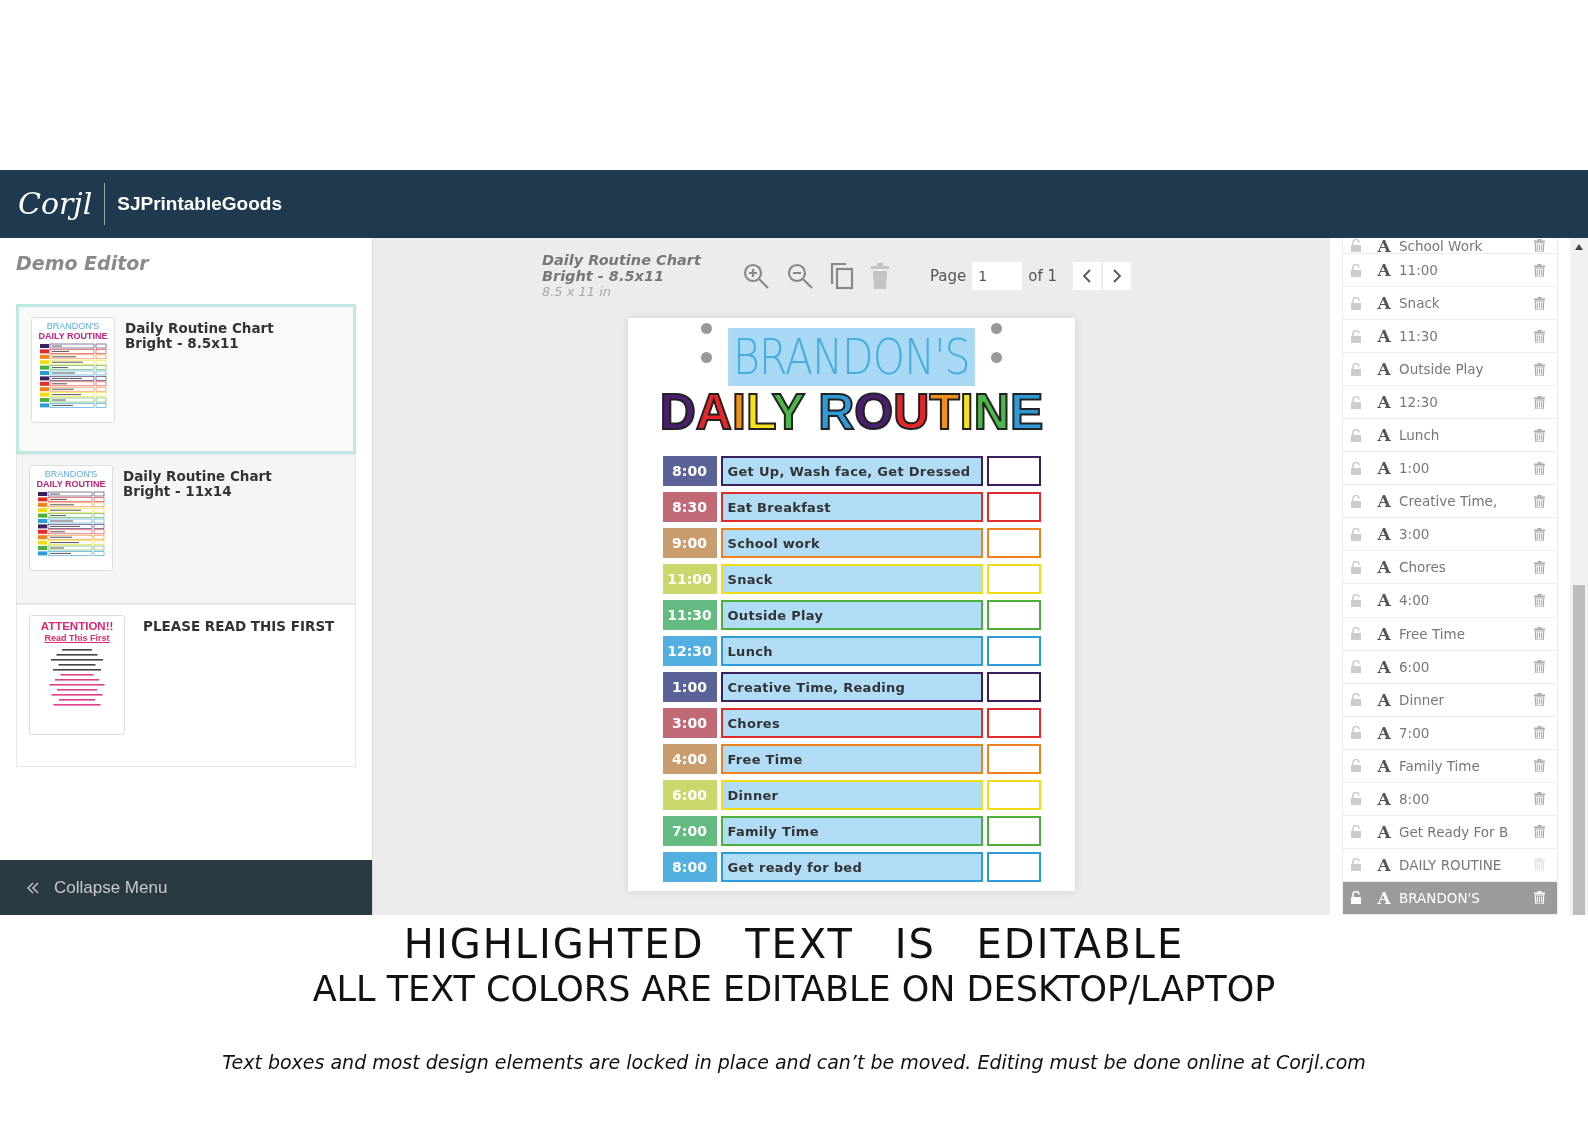 This screenshot has height=1134, width=1588. Describe the element at coordinates (1450, 535) in the screenshot. I see `layer-row: A 3:00` at that location.